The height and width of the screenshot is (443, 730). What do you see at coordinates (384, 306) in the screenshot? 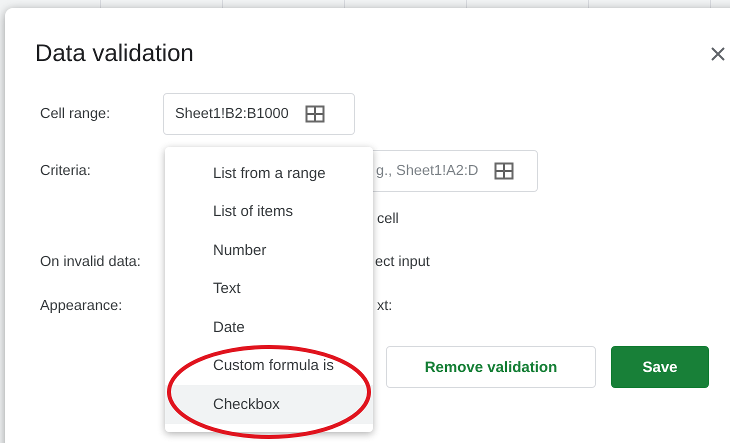
I see `checkbox-label: xt:` at bounding box center [384, 306].